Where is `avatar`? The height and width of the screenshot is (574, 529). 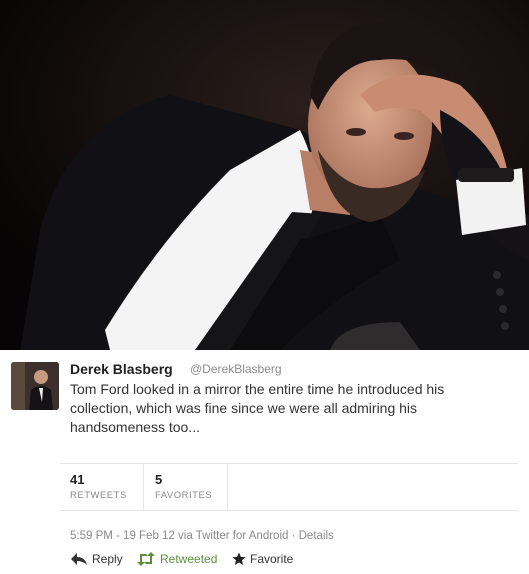 avatar is located at coordinates (35, 386).